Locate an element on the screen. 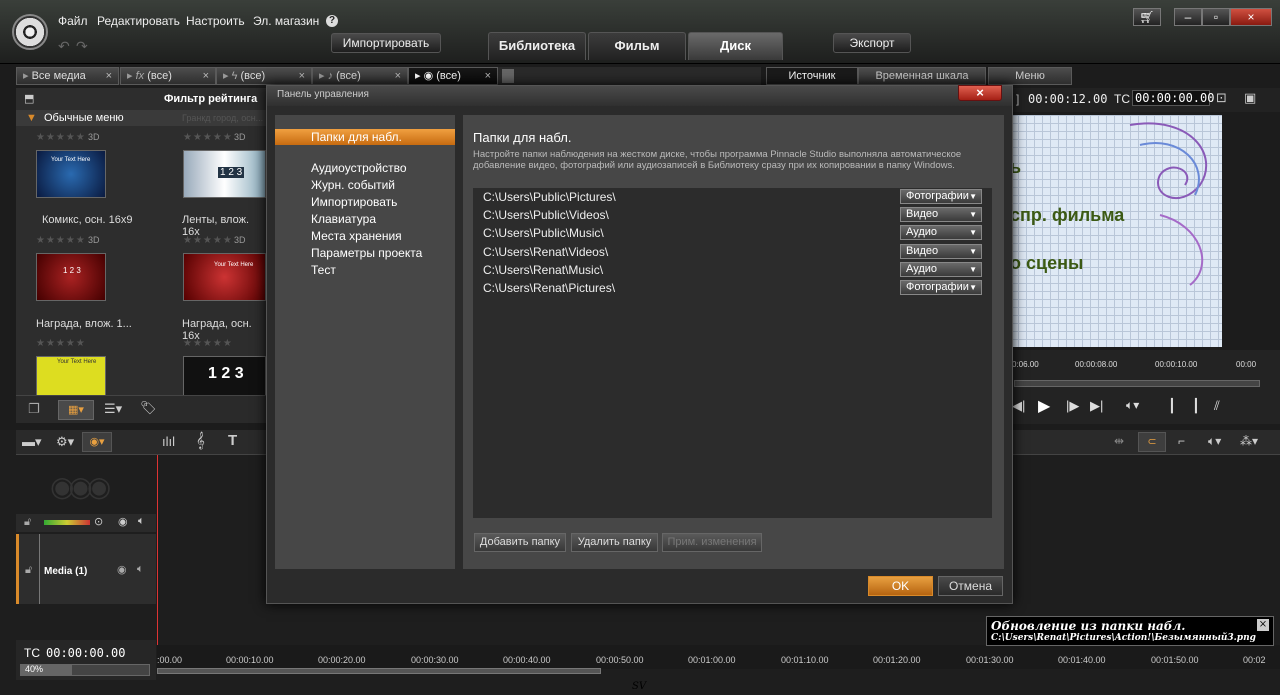 The height and width of the screenshot is (695, 1280). cart-icon: 🛒︎ is located at coordinates (1147, 17).